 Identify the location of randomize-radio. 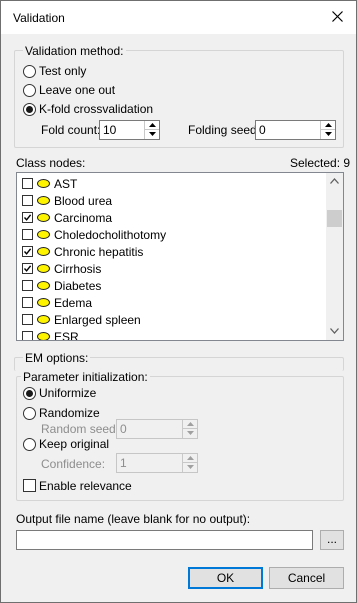
(29, 413).